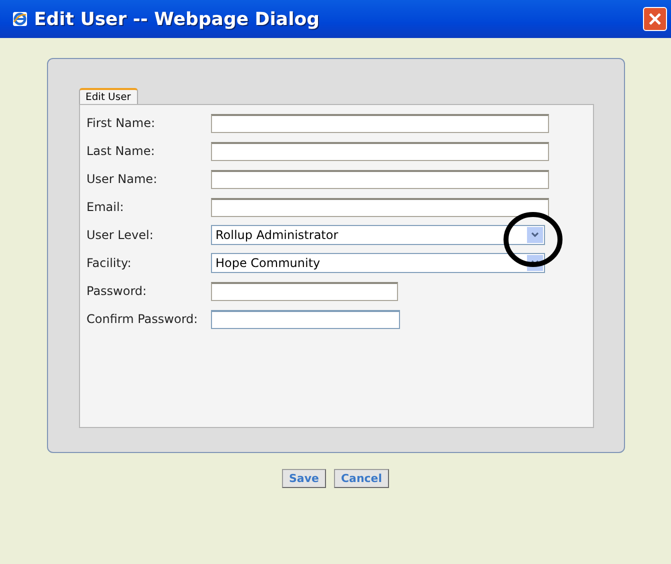 Image resolution: width=671 pixels, height=564 pixels. Describe the element at coordinates (534, 235) in the screenshot. I see `chevron-down-icon` at that location.